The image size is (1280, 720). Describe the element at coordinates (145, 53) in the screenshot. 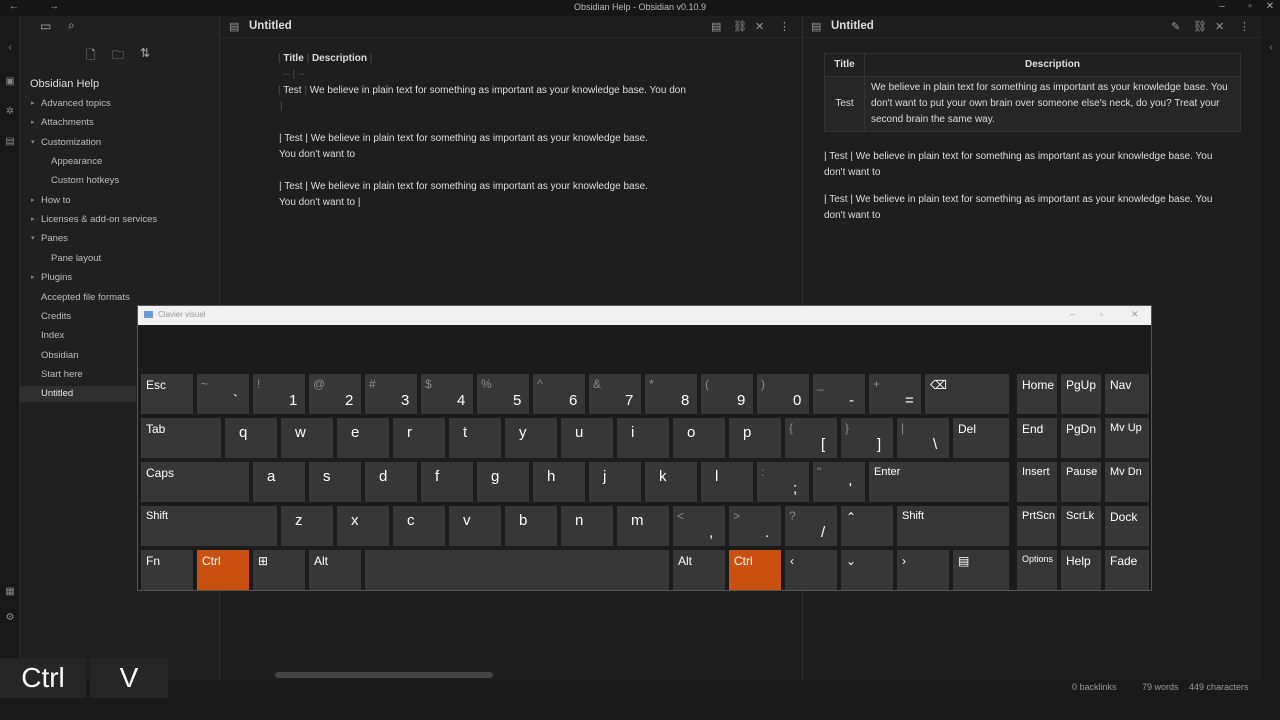

I see `sort-icon: ⇅` at that location.